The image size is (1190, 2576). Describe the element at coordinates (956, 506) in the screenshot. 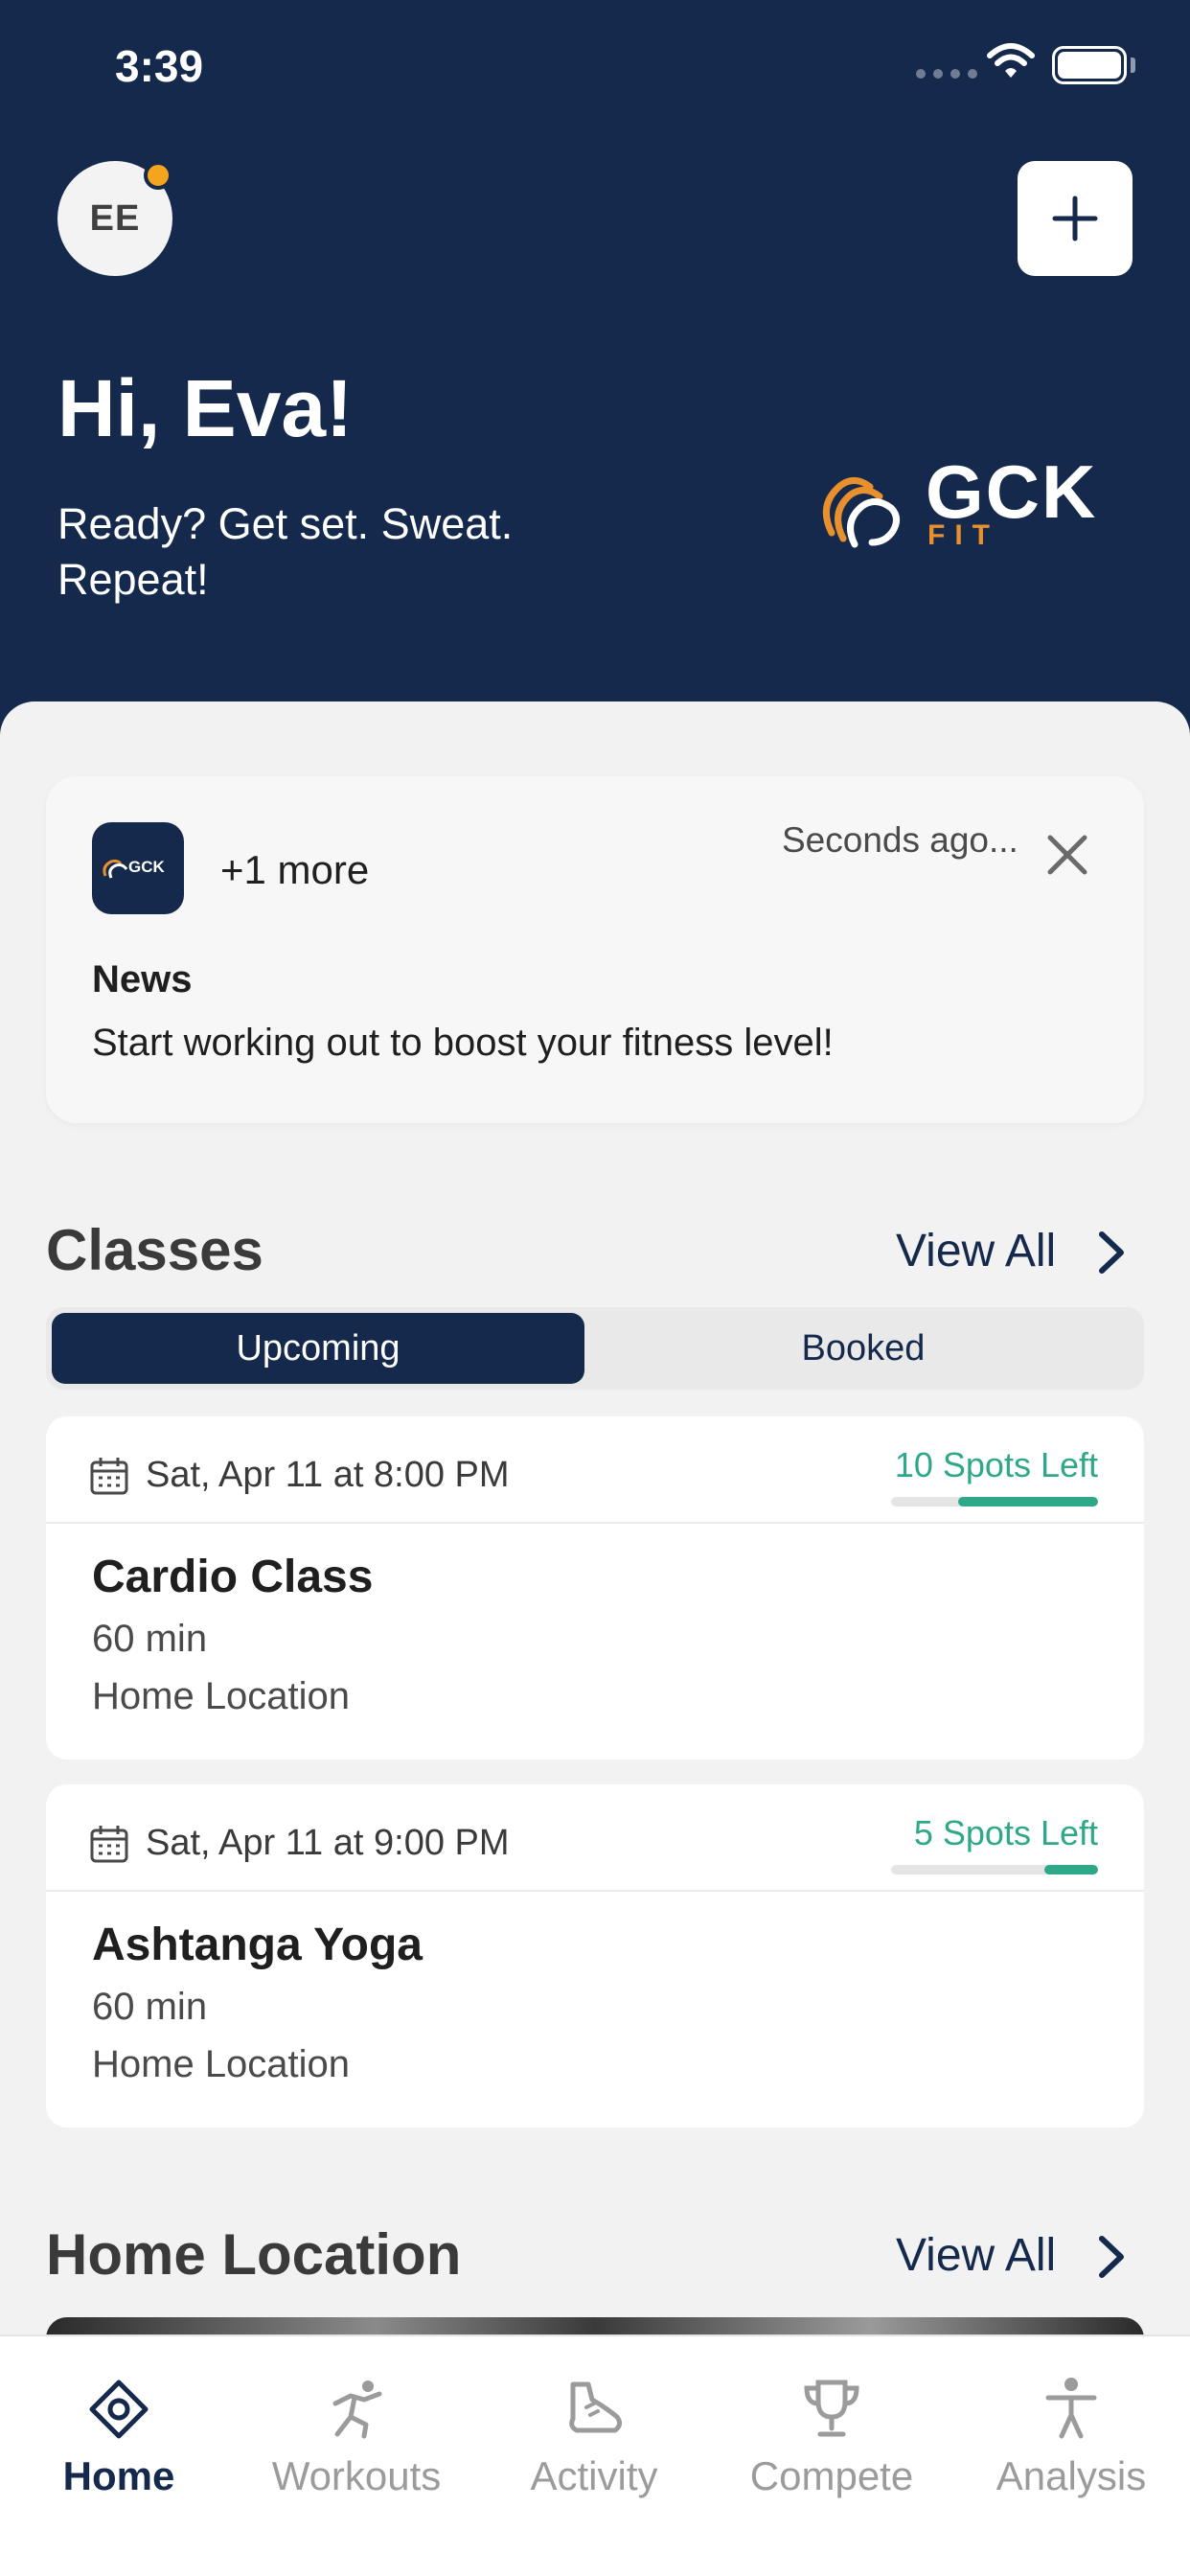

I see `gck-fit-logo: GCK FIT` at that location.